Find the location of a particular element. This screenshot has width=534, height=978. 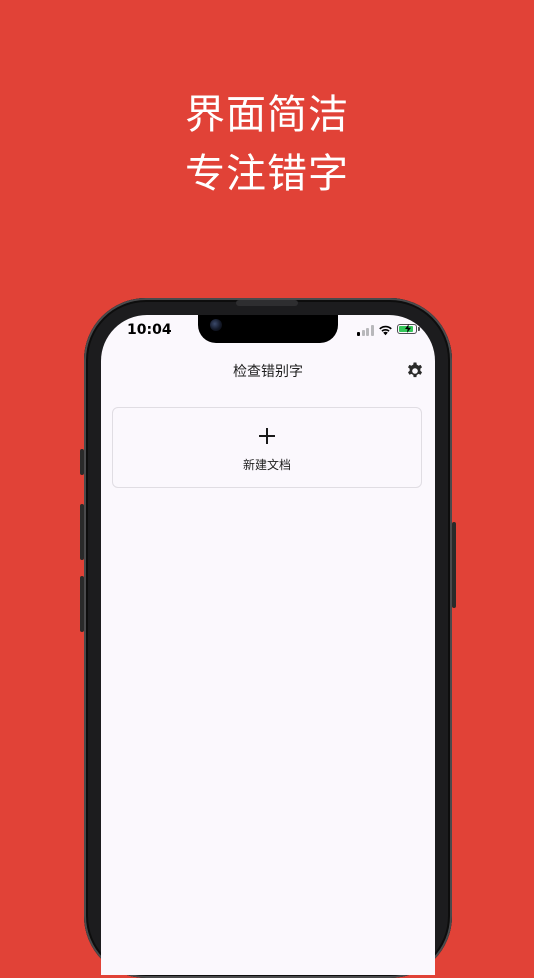

app-title: 检查错别字 is located at coordinates (268, 372).